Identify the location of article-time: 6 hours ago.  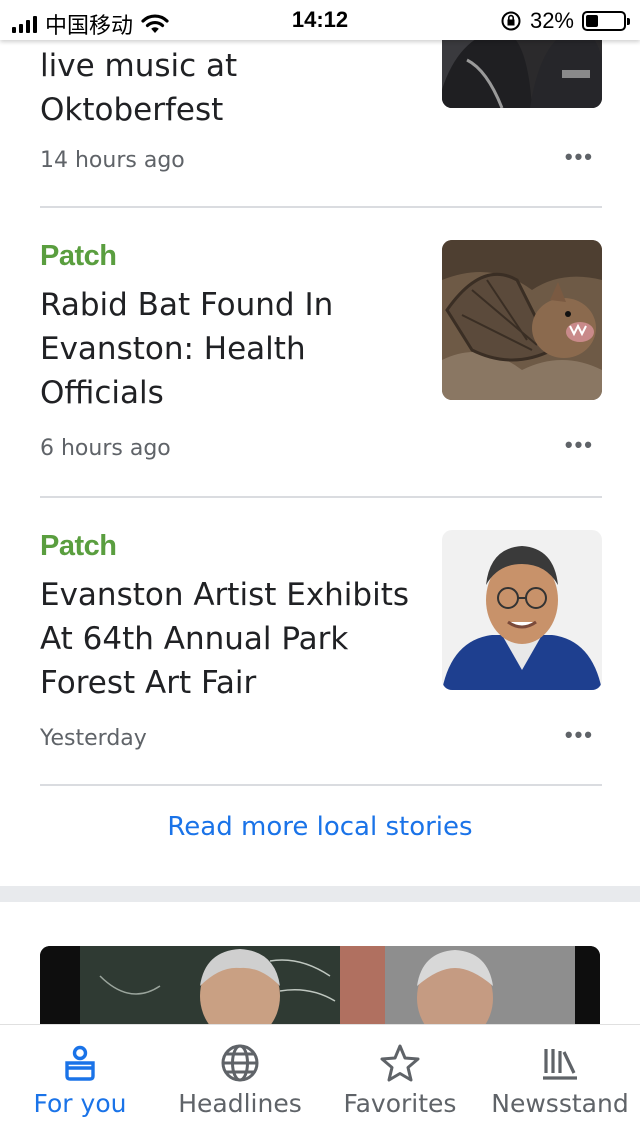
(105, 448).